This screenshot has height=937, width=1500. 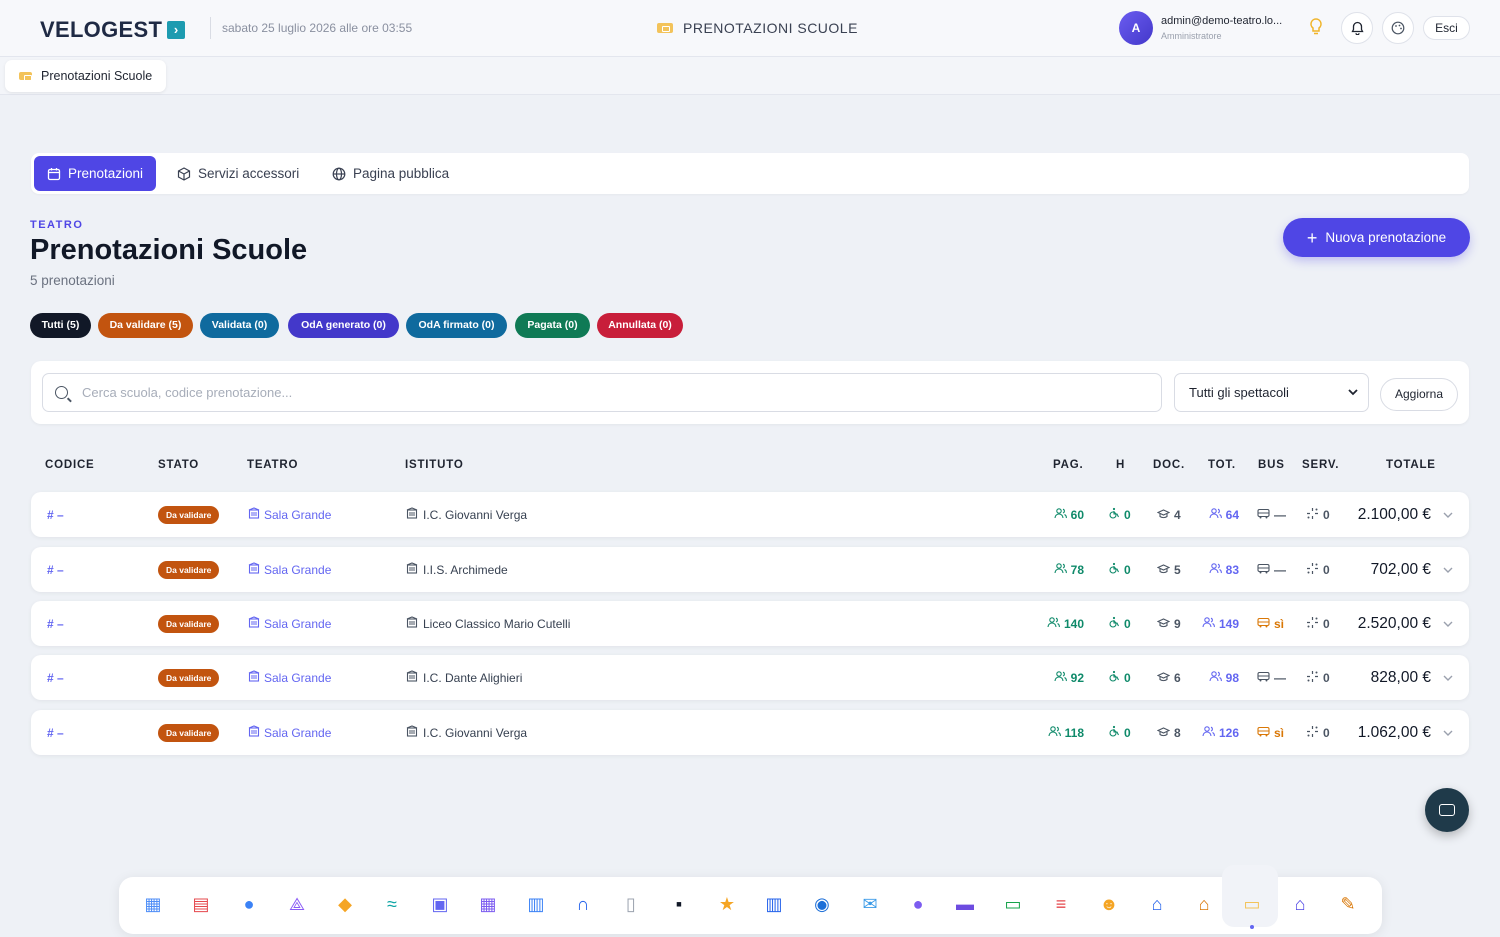 What do you see at coordinates (1109, 904) in the screenshot?
I see `theater-masks-icon: ☻` at bounding box center [1109, 904].